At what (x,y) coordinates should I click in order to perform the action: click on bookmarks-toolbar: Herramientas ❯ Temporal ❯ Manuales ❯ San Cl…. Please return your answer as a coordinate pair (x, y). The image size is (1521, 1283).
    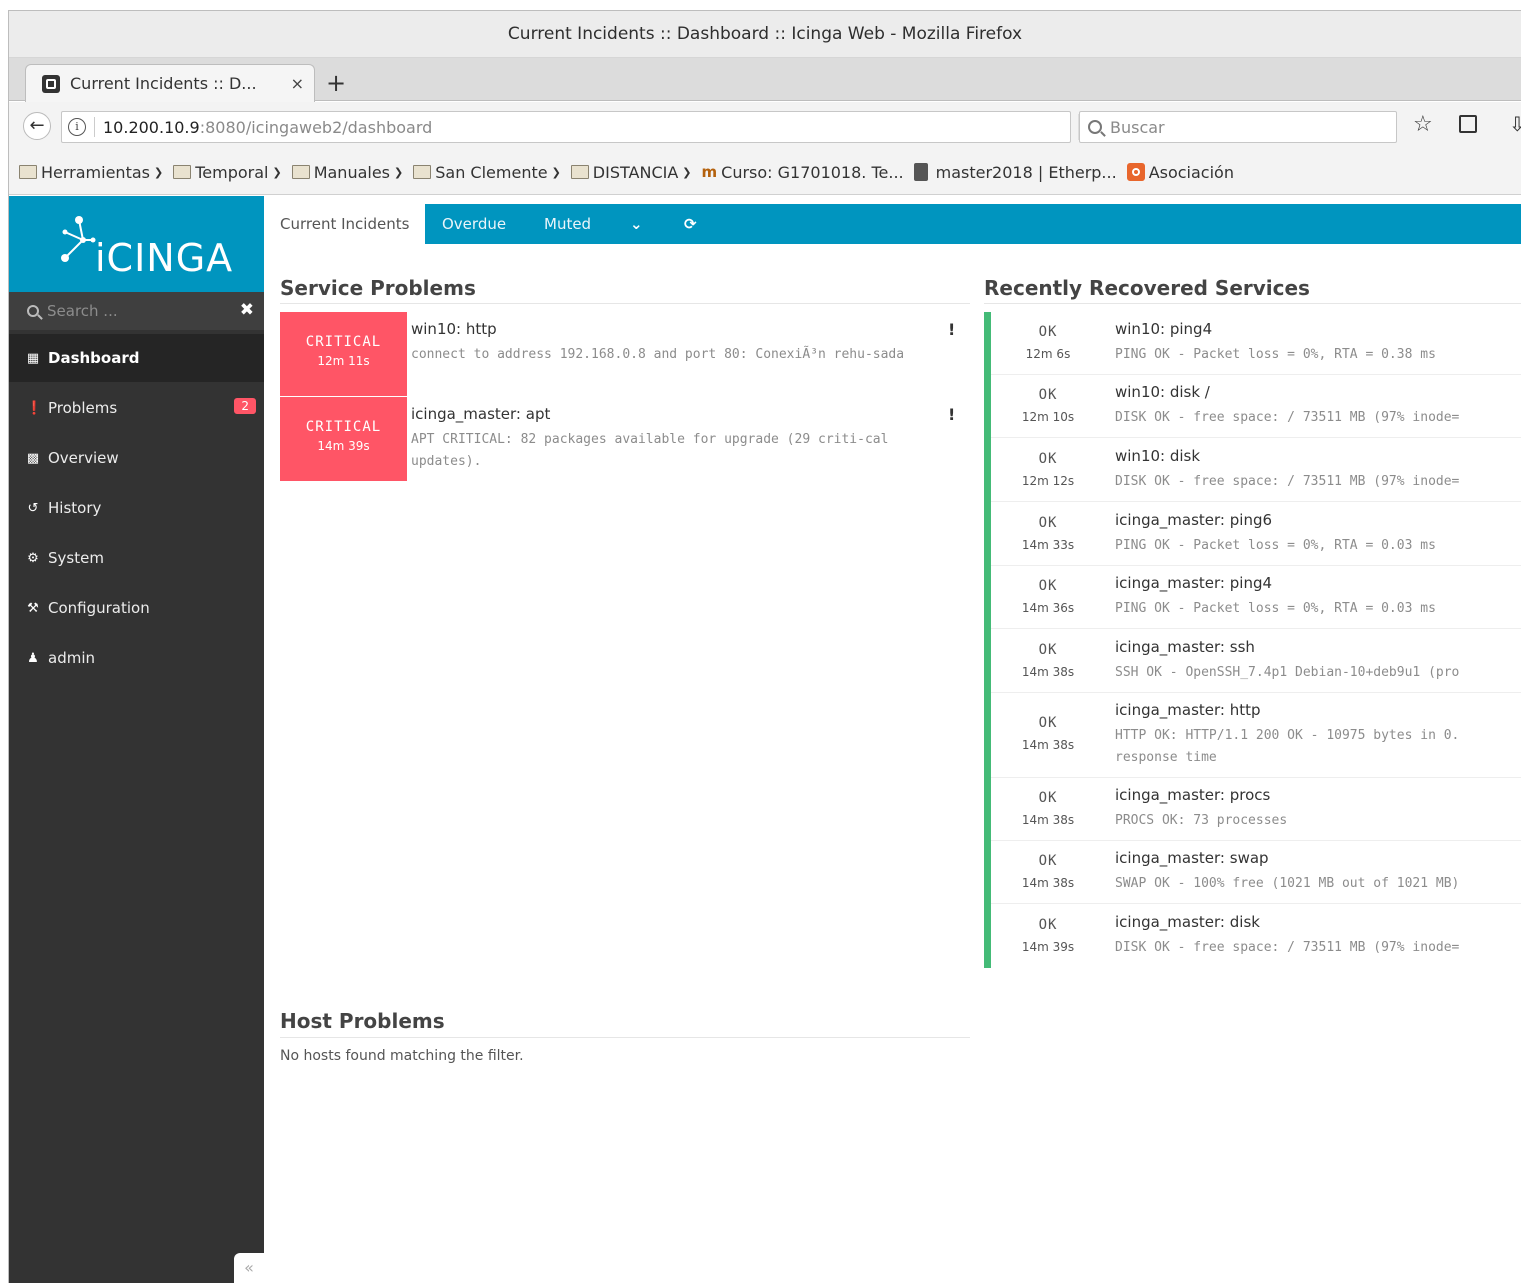
    Looking at the image, I should click on (765, 172).